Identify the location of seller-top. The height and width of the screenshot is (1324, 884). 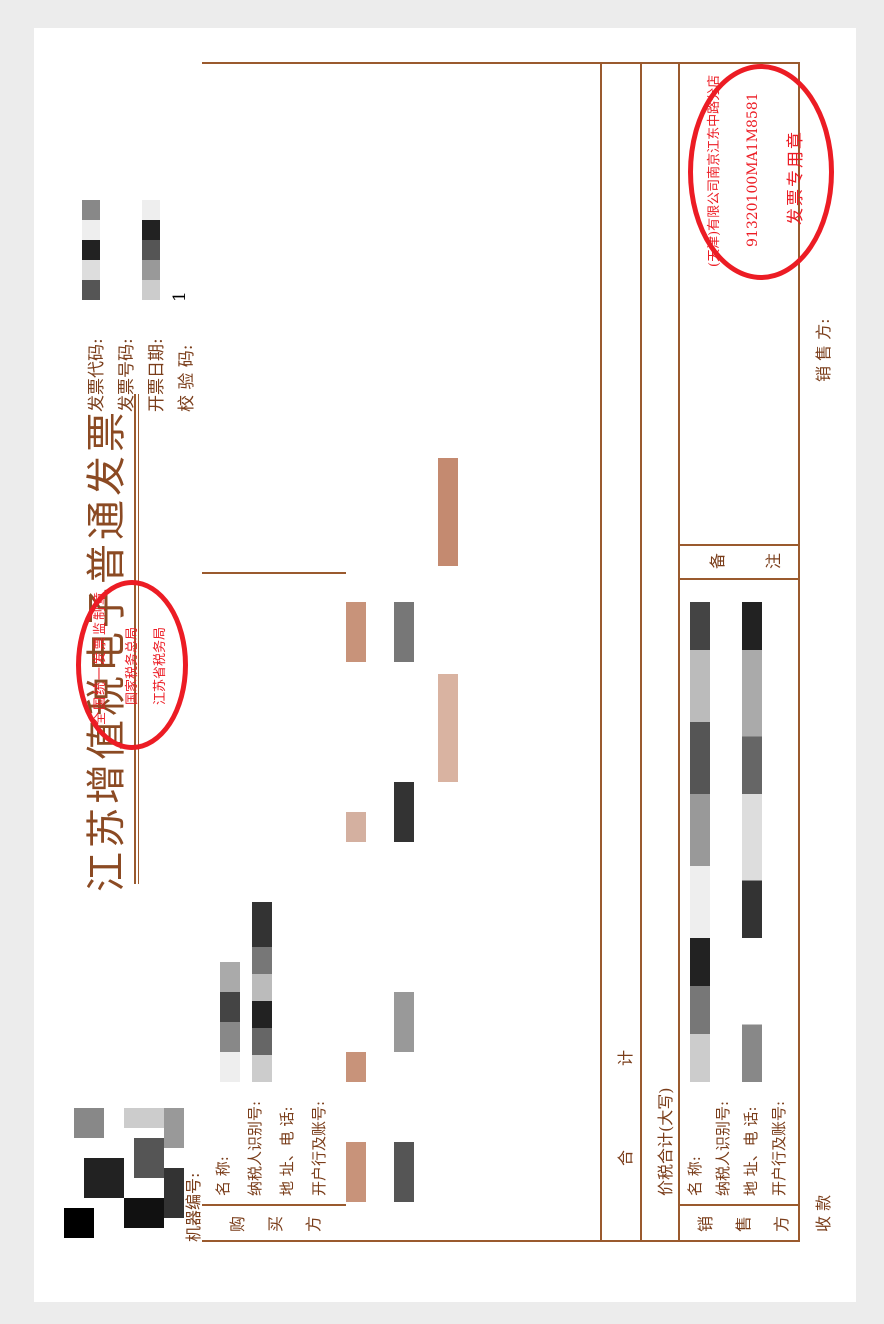
(679, 652).